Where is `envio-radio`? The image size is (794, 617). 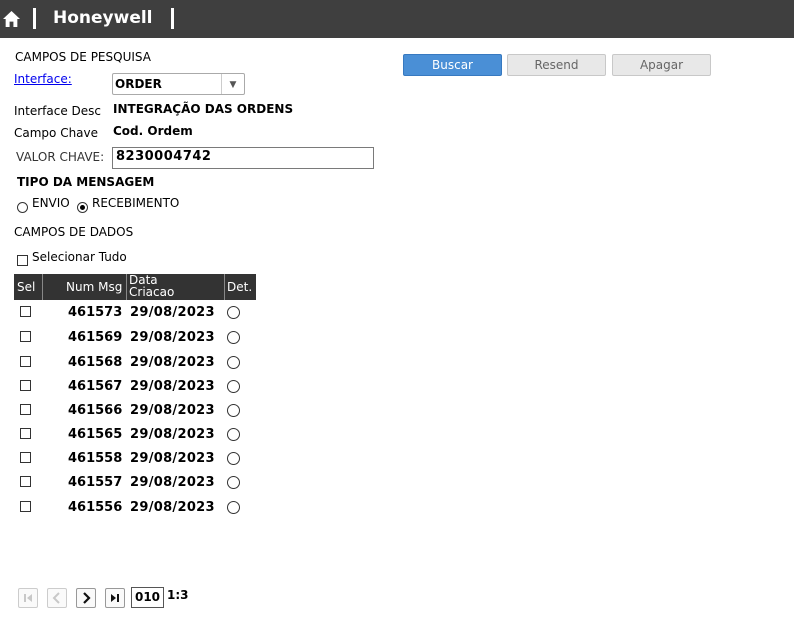
envio-radio is located at coordinates (22, 207).